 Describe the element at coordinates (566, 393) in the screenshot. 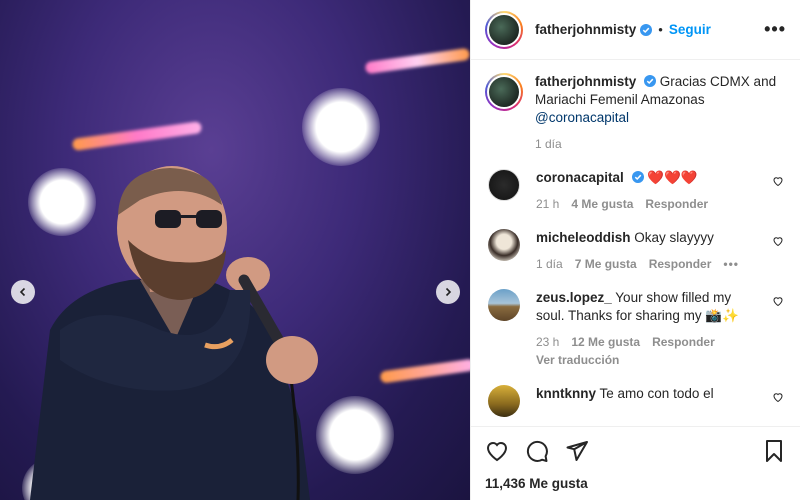

I see `comment-username: knntknny` at that location.